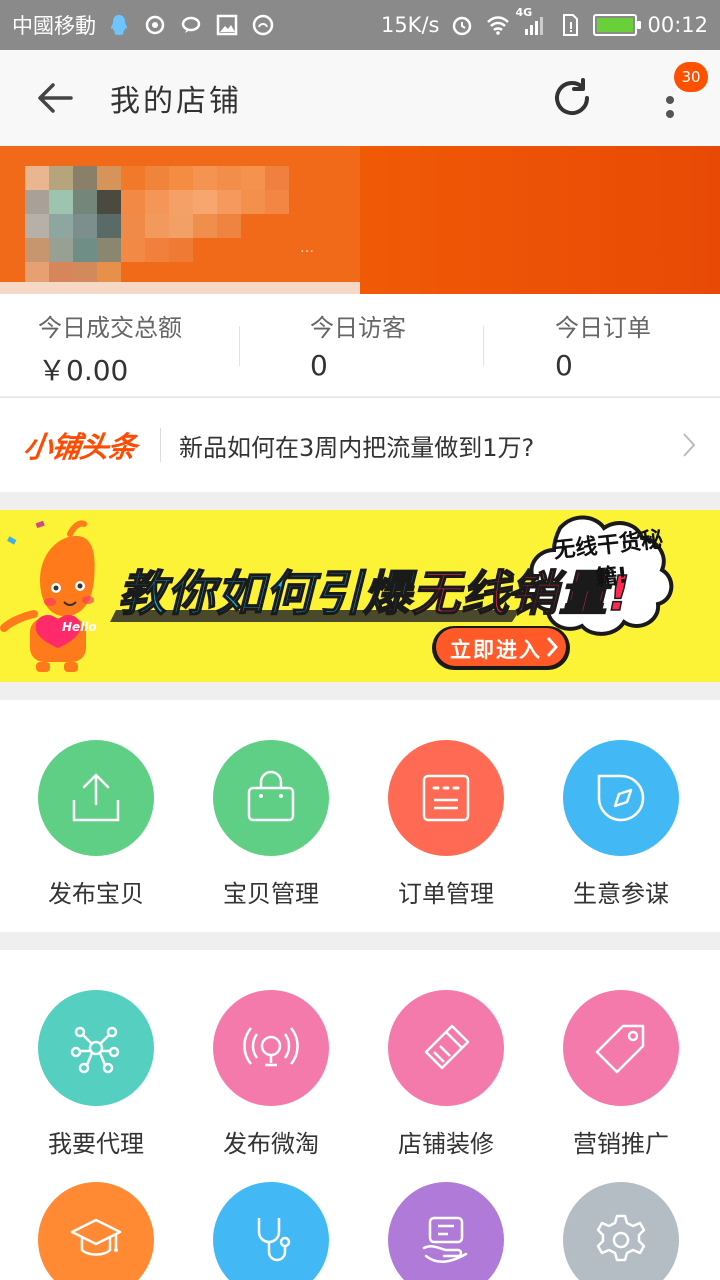  I want to click on qq-icon, so click(119, 25).